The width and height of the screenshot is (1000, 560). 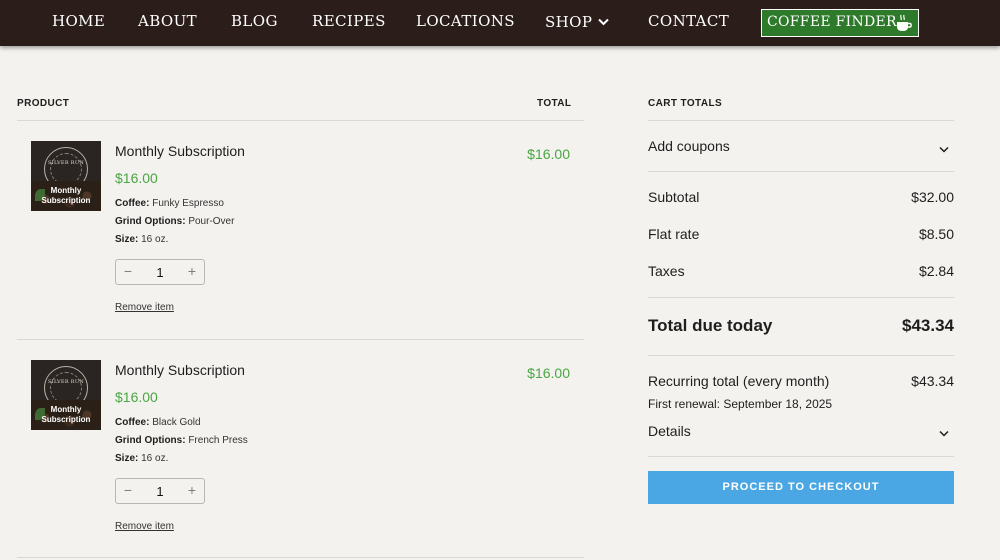 I want to click on total-due-value: $43.34, so click(x=928, y=325).